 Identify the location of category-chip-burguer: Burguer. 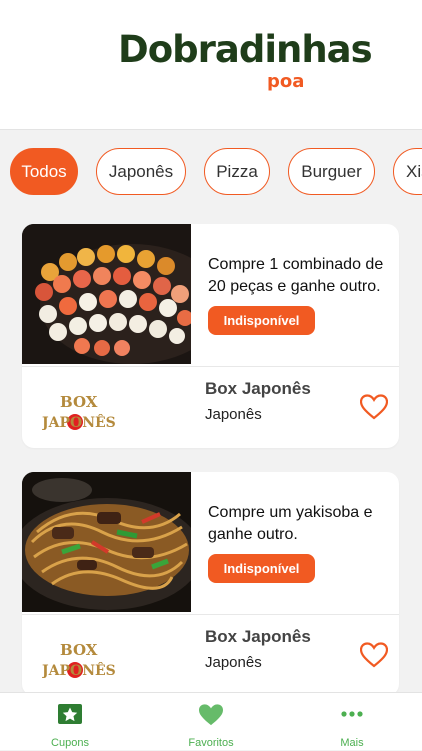
(331, 171).